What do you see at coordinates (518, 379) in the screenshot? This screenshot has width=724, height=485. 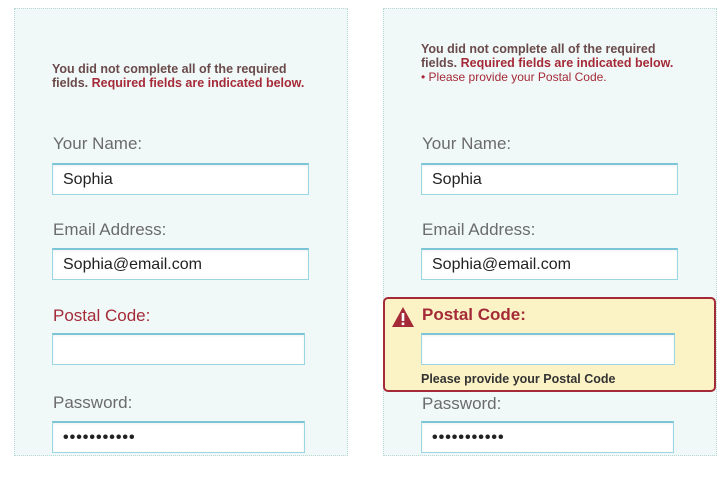 I see `postal-code-hint: Please provide your Postal Code` at bounding box center [518, 379].